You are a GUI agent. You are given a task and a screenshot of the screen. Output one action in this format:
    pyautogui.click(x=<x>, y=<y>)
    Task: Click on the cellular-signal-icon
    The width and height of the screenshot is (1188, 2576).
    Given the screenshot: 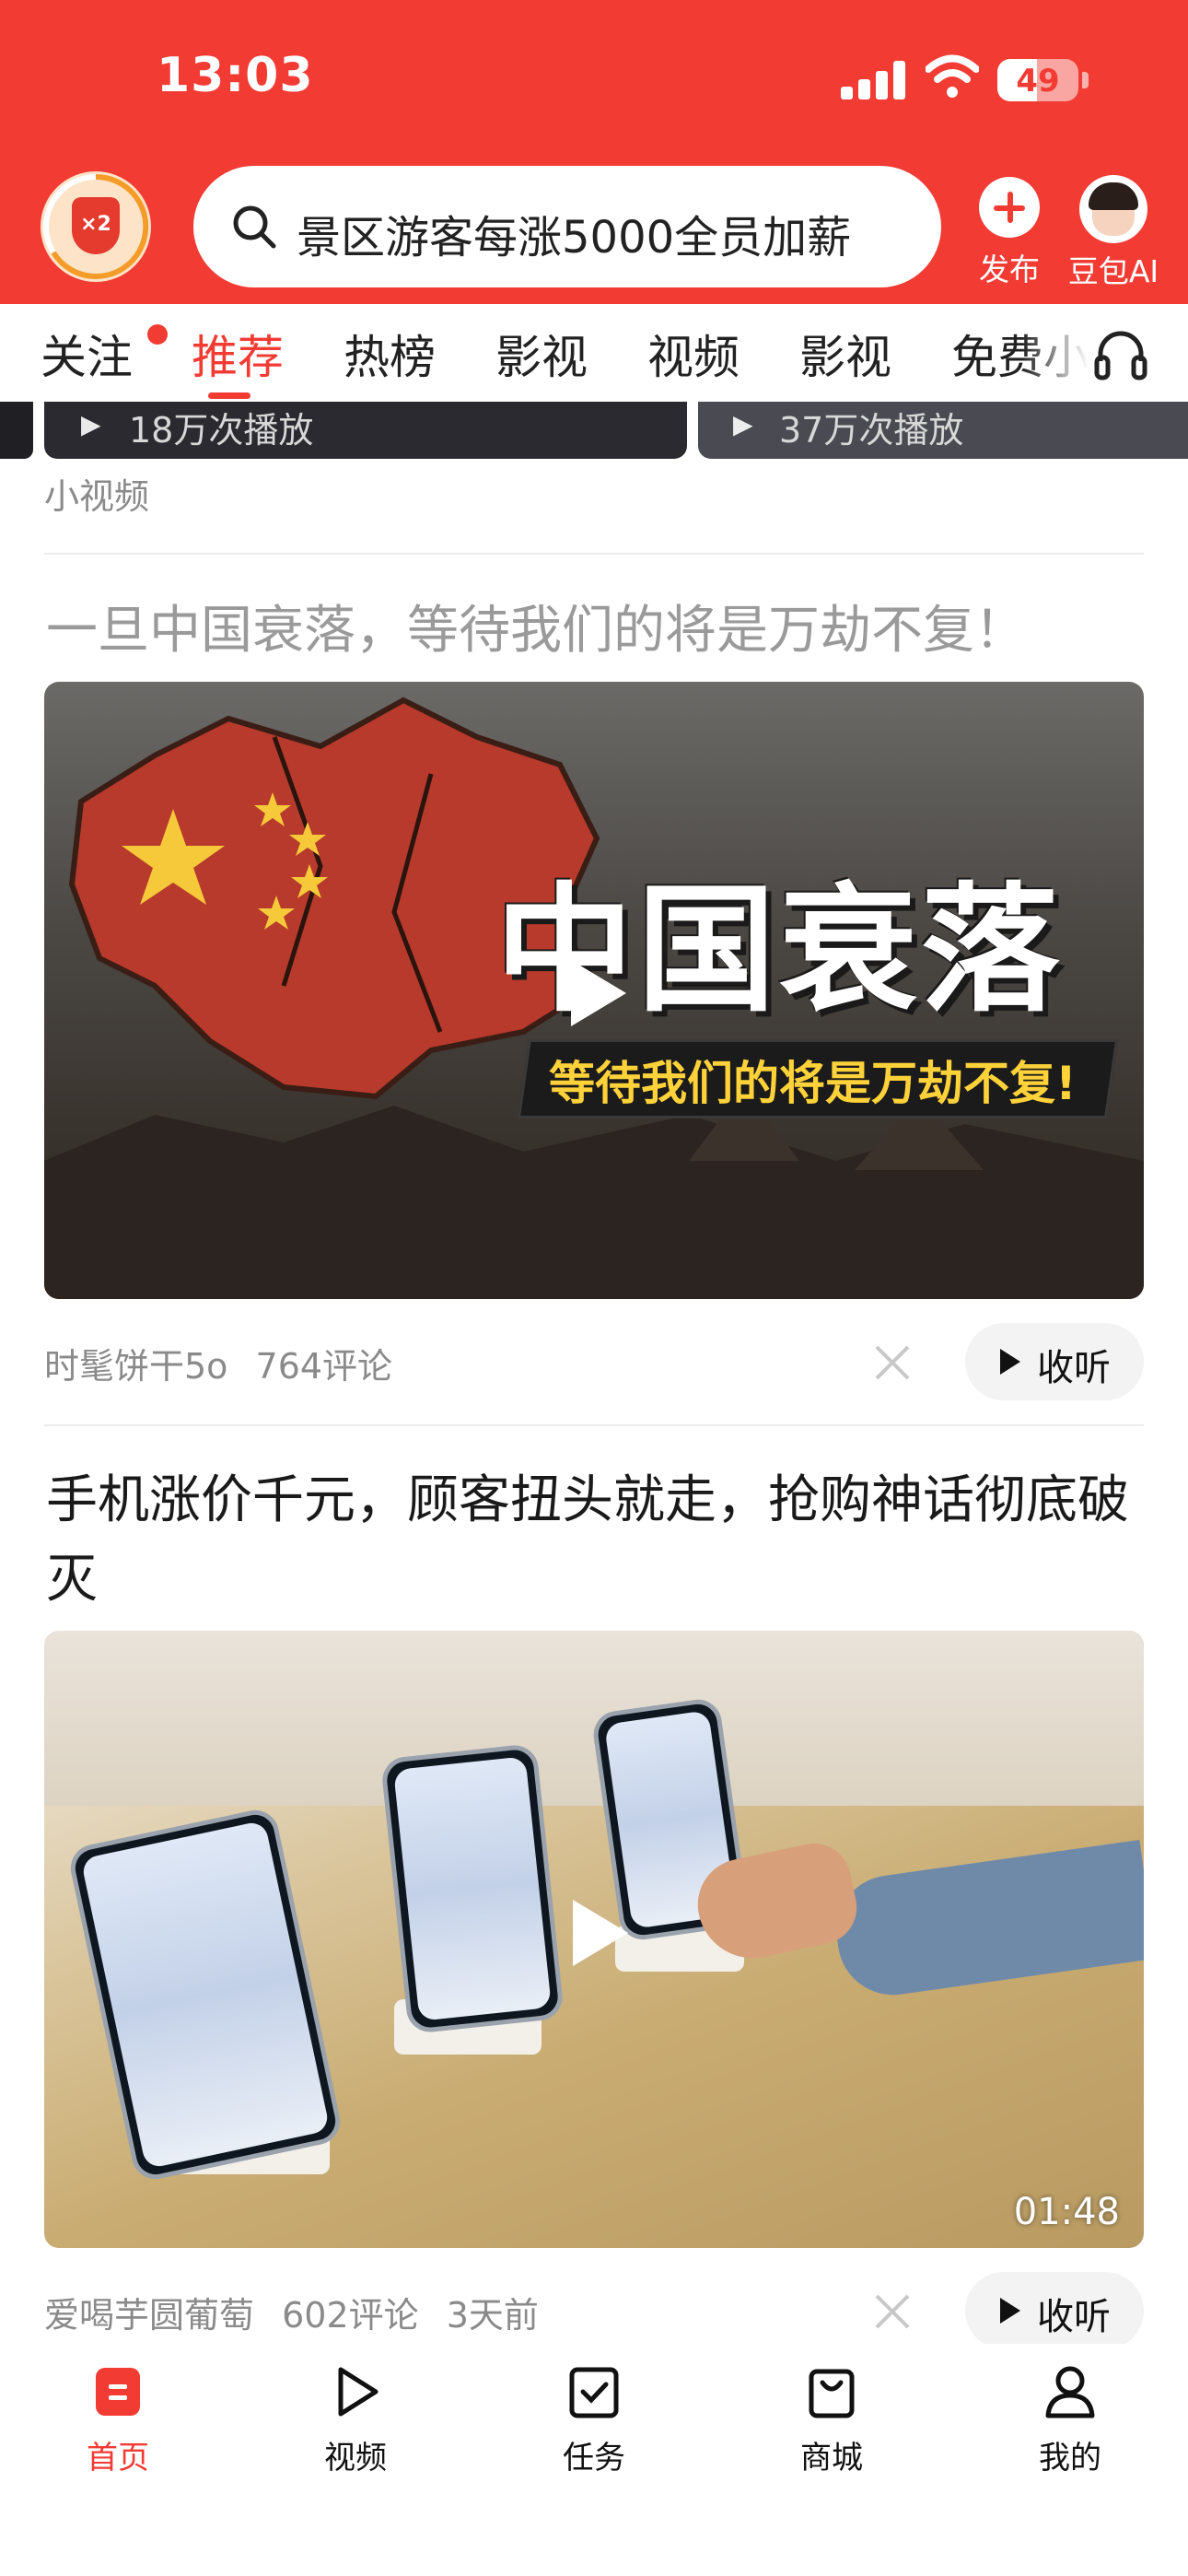 What is the action you would take?
    pyautogui.click(x=874, y=80)
    